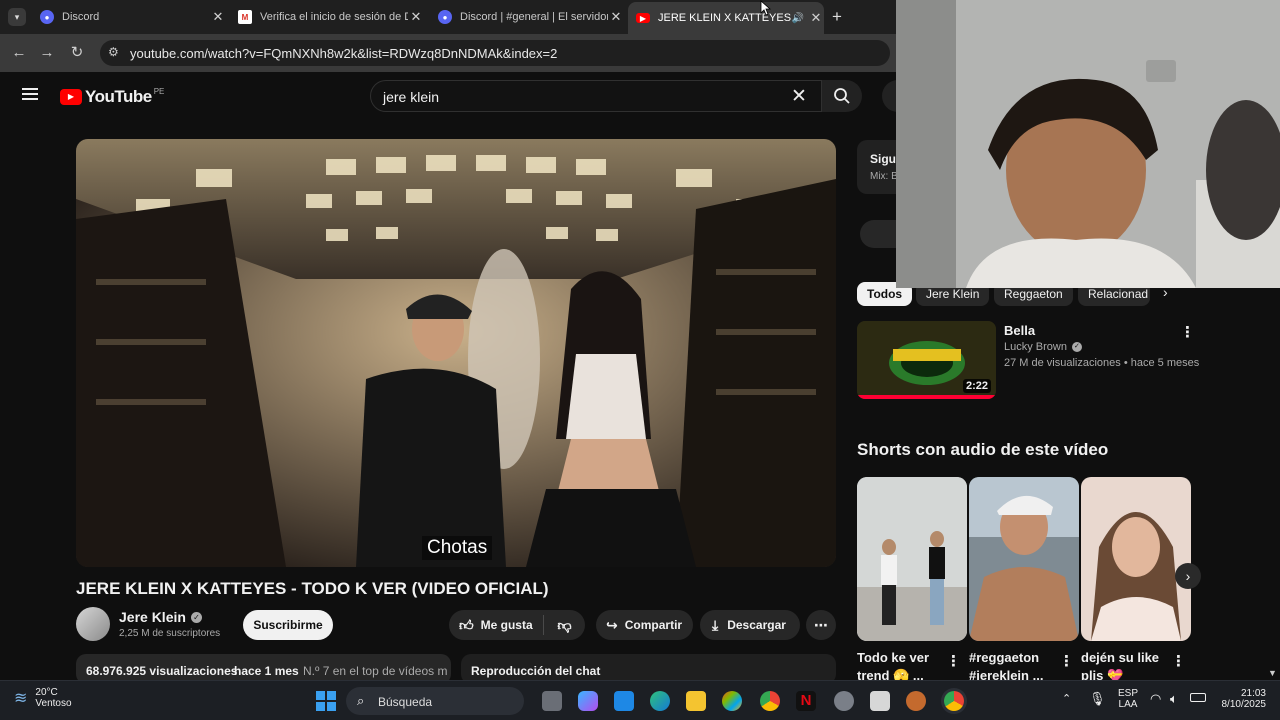  I want to click on search-button, so click(842, 96).